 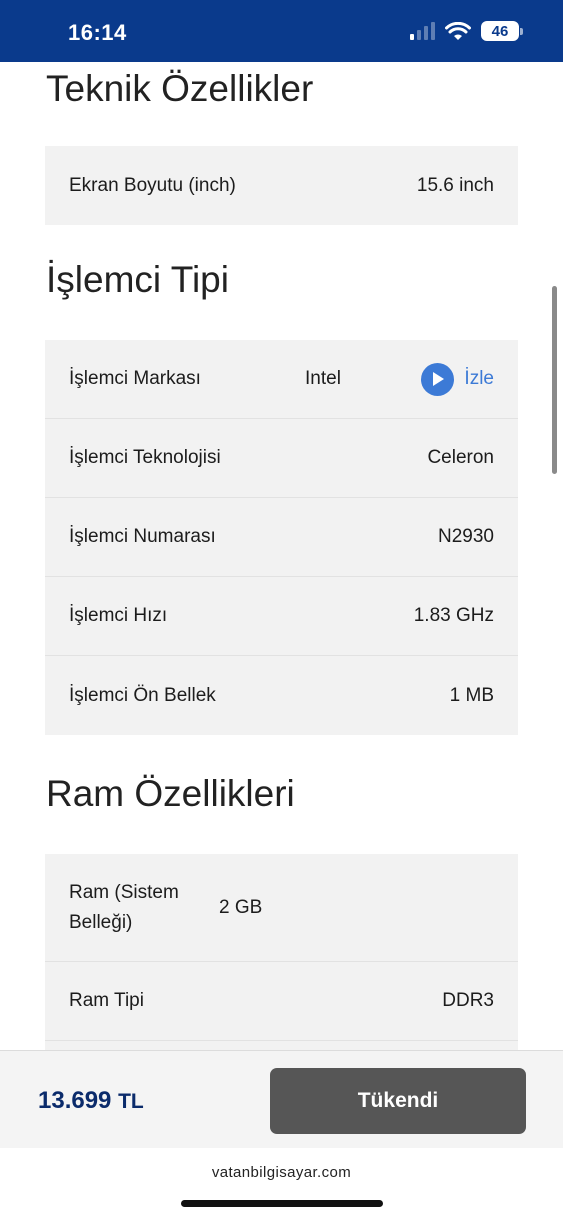 I want to click on spec-row: İşlemci Hızı 1.83 GHz, so click(x=281, y=616).